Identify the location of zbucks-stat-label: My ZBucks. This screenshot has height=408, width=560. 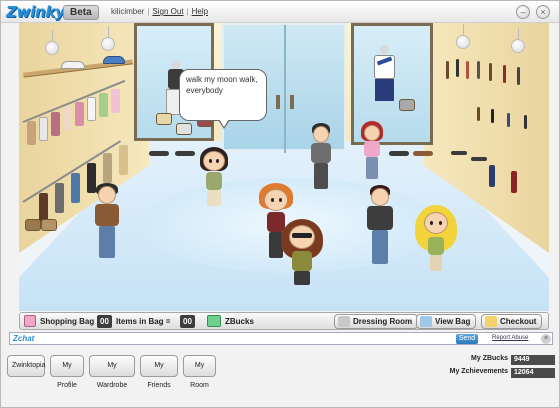
(489, 358).